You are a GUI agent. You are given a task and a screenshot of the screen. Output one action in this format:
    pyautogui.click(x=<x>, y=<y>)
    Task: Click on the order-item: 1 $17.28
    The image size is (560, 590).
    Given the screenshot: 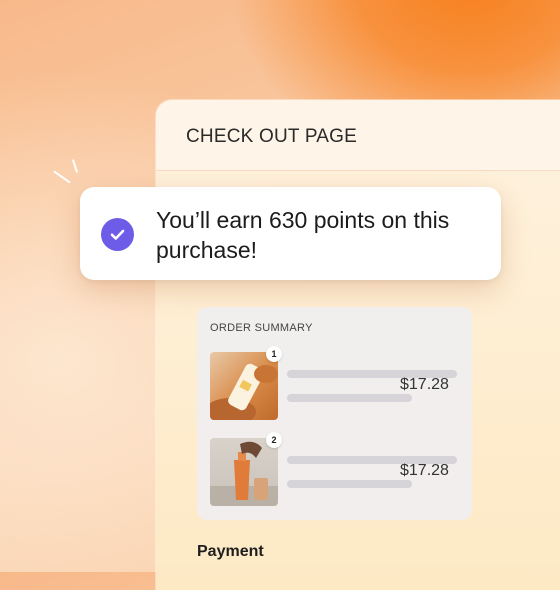 What is the action you would take?
    pyautogui.click(x=337, y=384)
    